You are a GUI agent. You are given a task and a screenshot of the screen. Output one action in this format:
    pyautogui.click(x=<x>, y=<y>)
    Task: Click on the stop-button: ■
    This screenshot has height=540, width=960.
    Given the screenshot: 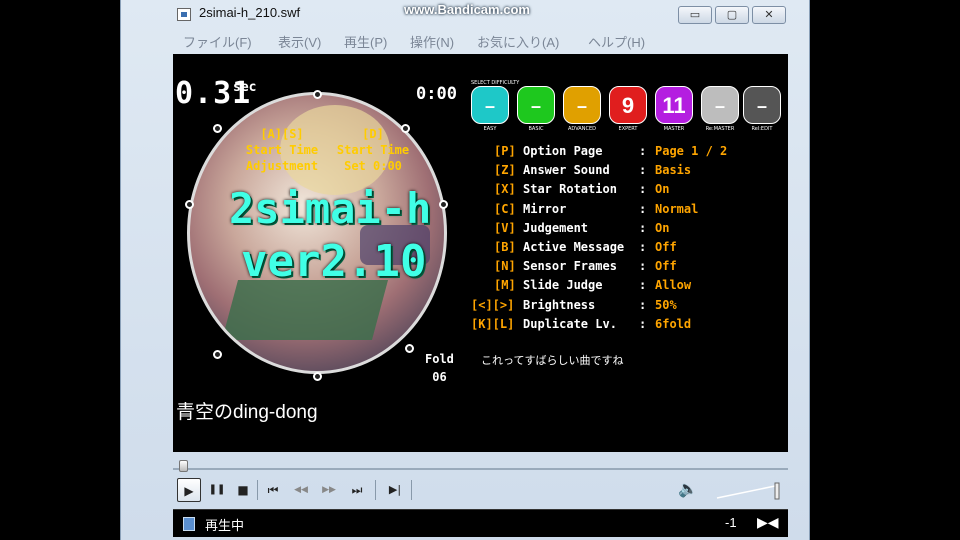 What is the action you would take?
    pyautogui.click(x=243, y=490)
    